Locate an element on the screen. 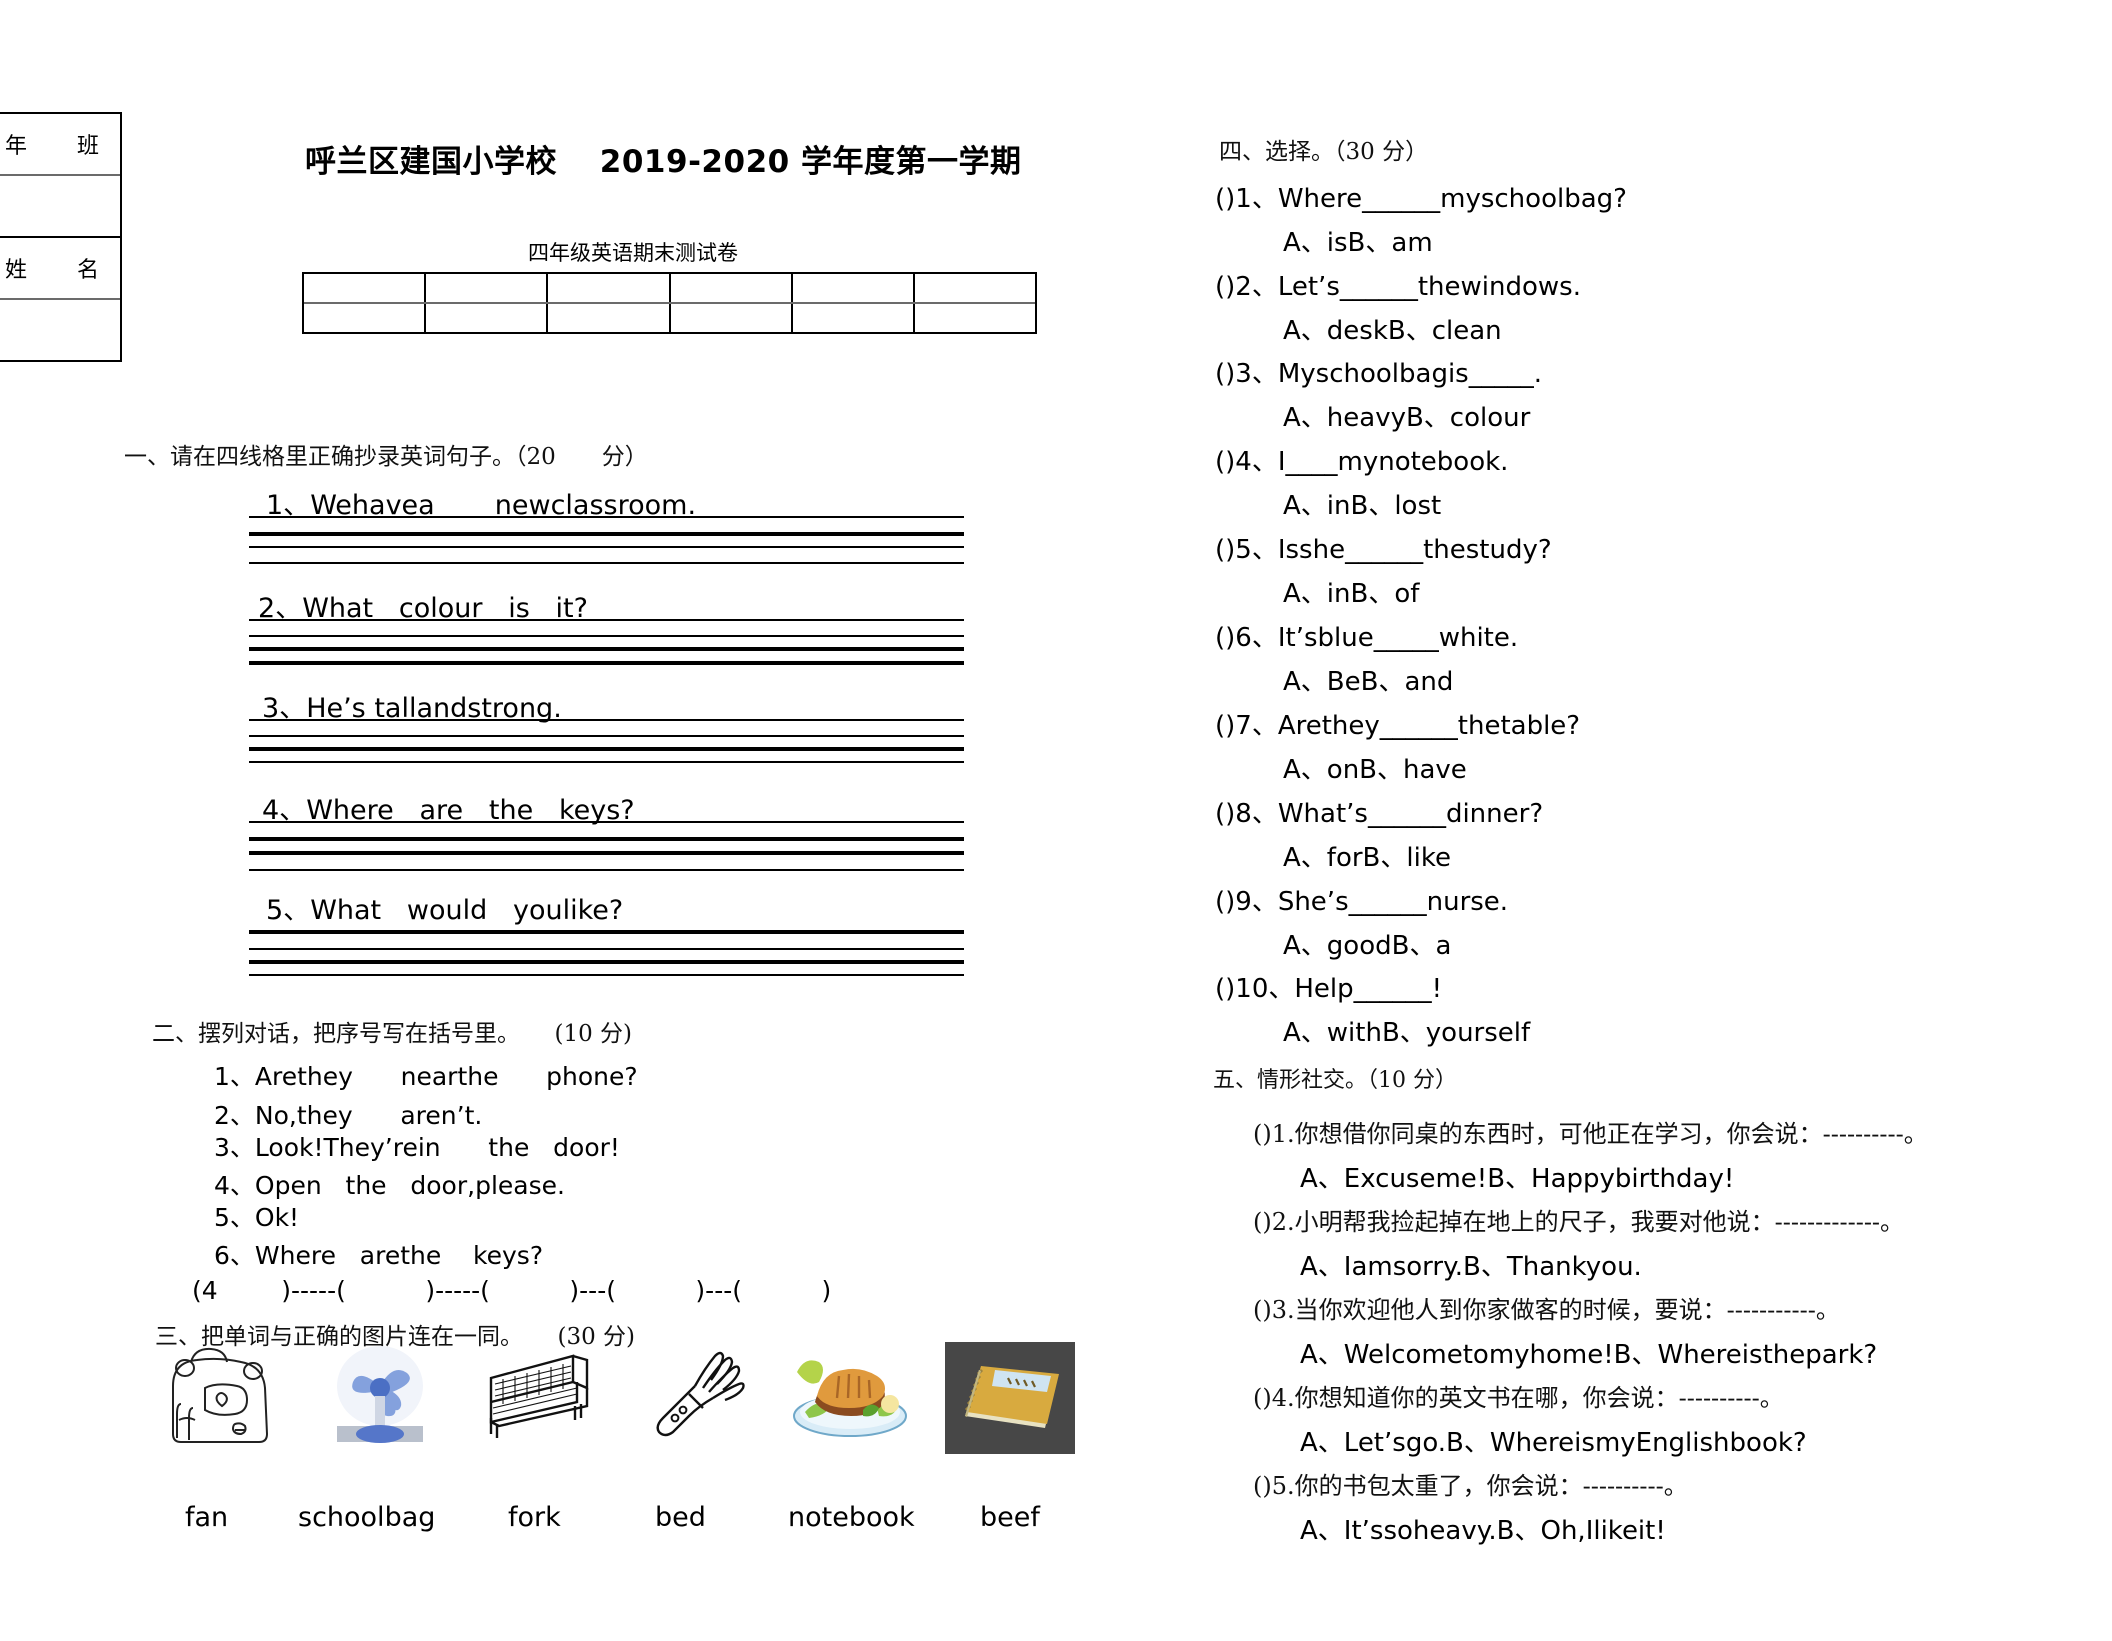 The height and width of the screenshot is (1641, 2112). s1-num-5: 5、 is located at coordinates (288, 910).